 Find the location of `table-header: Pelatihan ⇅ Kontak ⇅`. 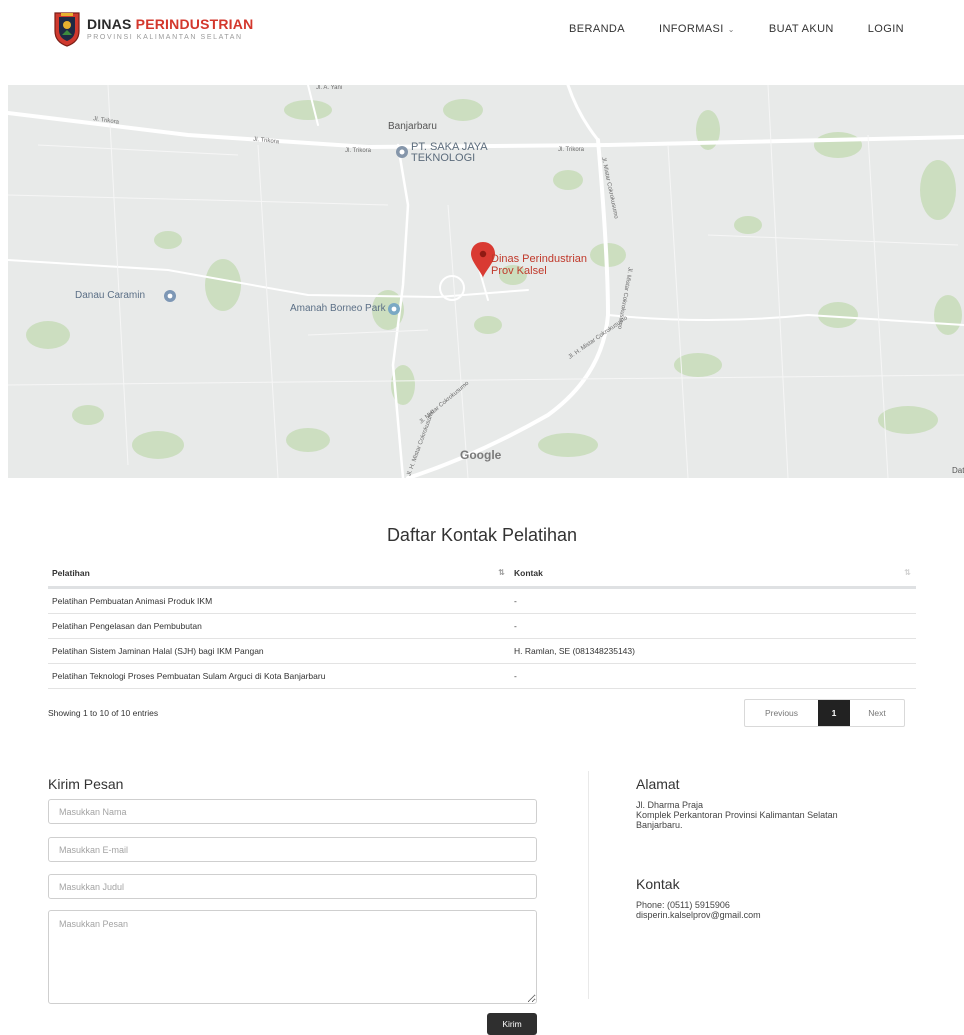

table-header: Pelatihan ⇅ Kontak ⇅ is located at coordinates (482, 574).